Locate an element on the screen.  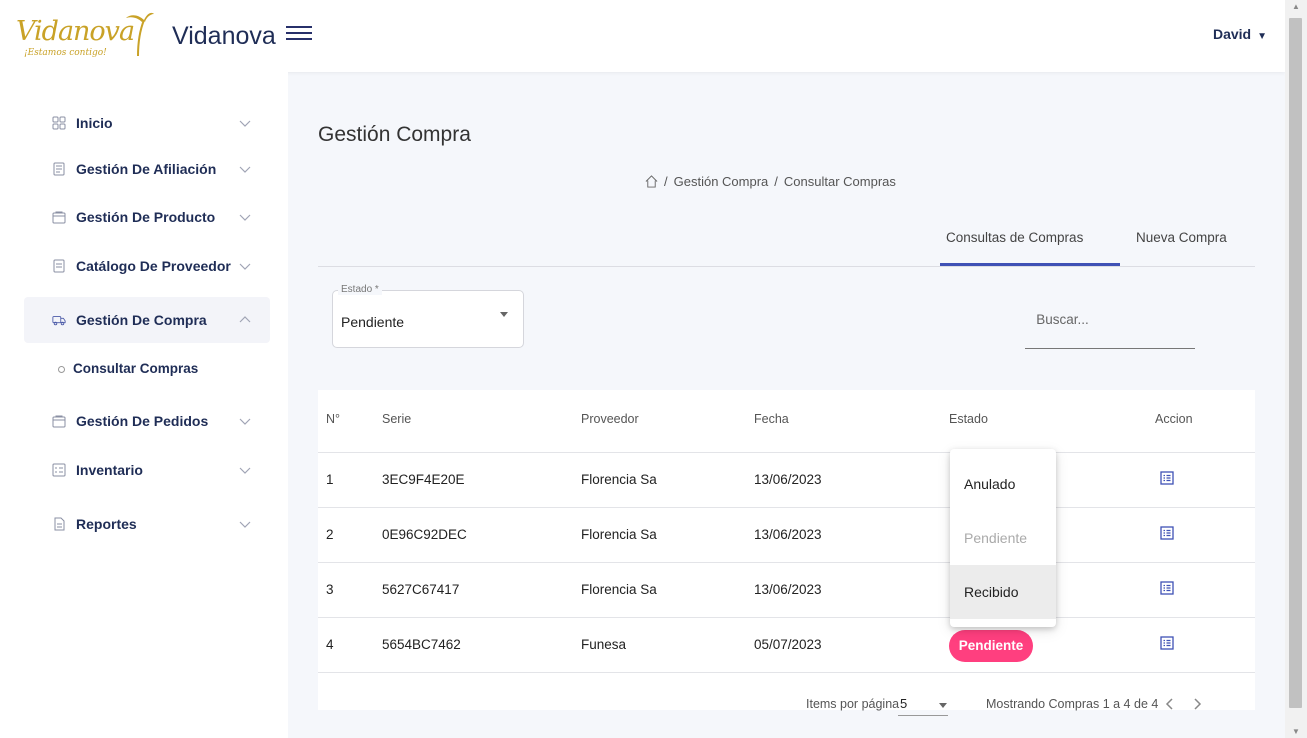
user-menu: David ▼ is located at coordinates (1240, 34).